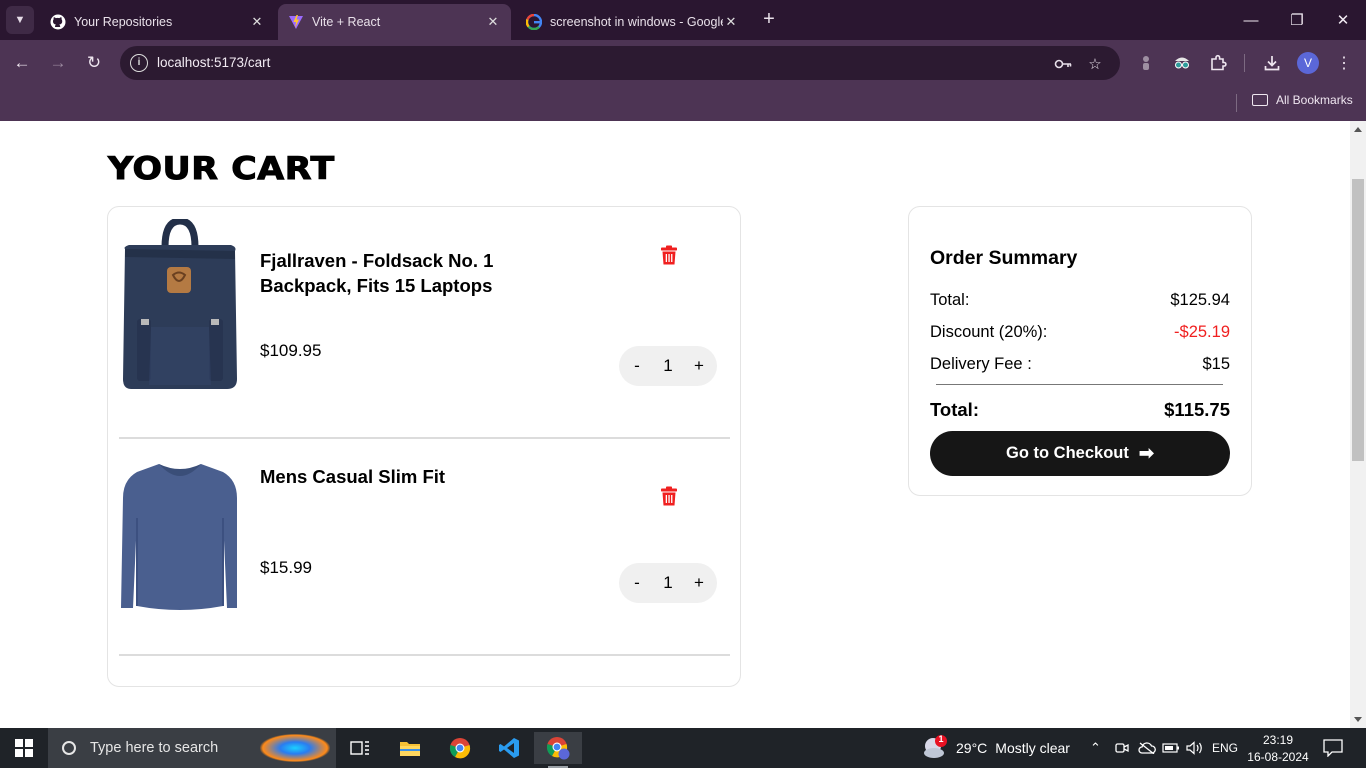  Describe the element at coordinates (954, 409) in the screenshot. I see `total-label: Total:` at that location.